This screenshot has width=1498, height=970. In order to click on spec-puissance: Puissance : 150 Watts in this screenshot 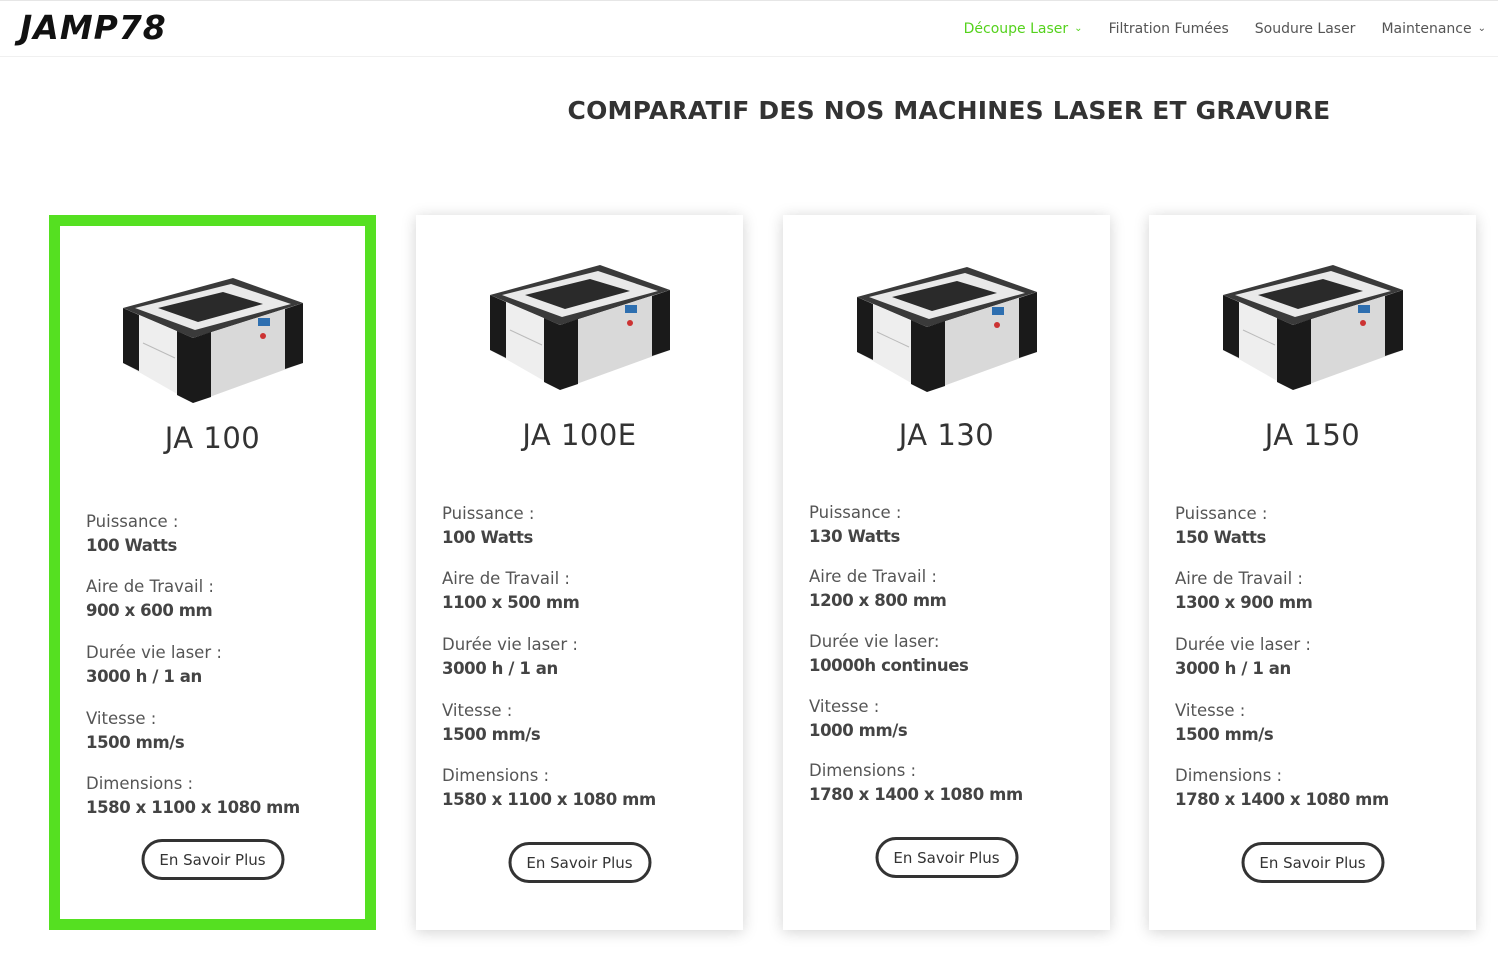, I will do `click(1221, 526)`.